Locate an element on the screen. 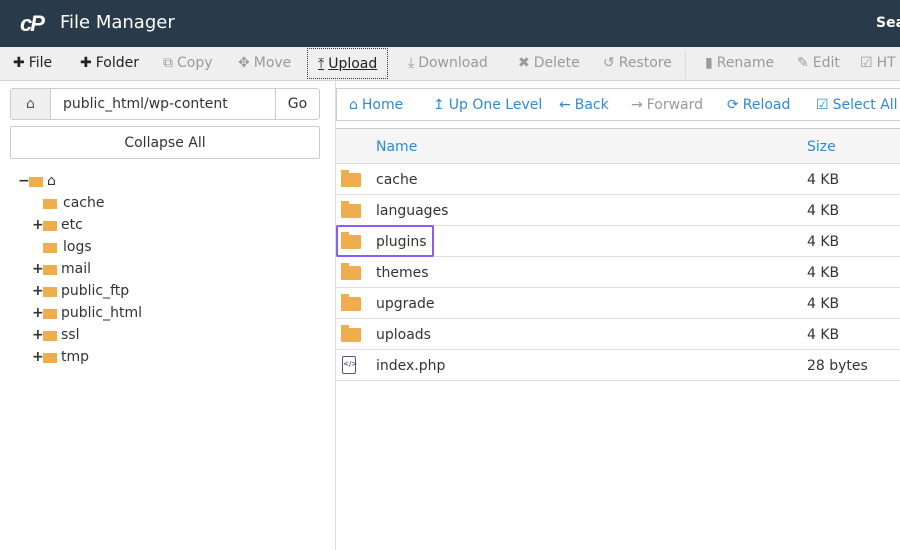  restore-icon: ↺ is located at coordinates (609, 63).